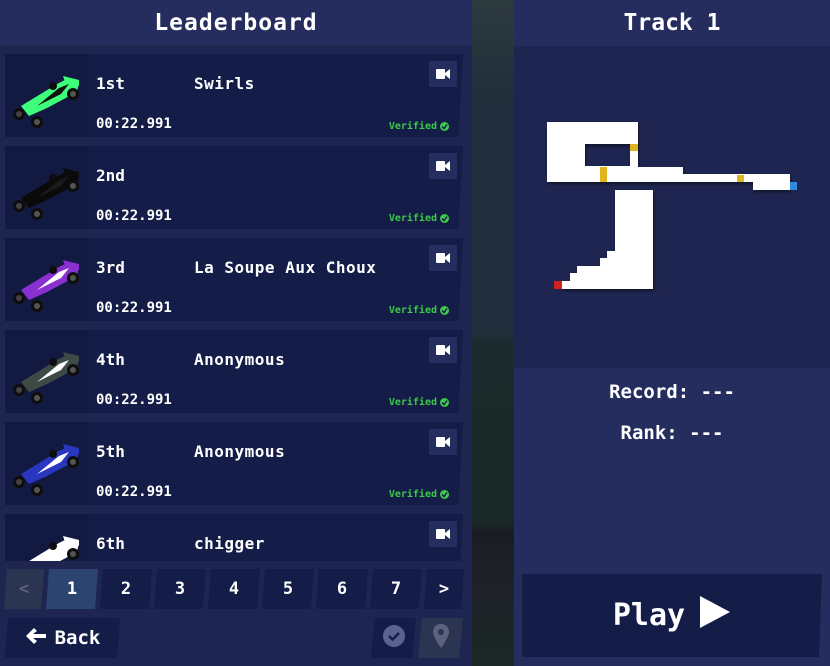 The image size is (830, 666). What do you see at coordinates (396, 589) in the screenshot?
I see `page-button-7: 7` at bounding box center [396, 589].